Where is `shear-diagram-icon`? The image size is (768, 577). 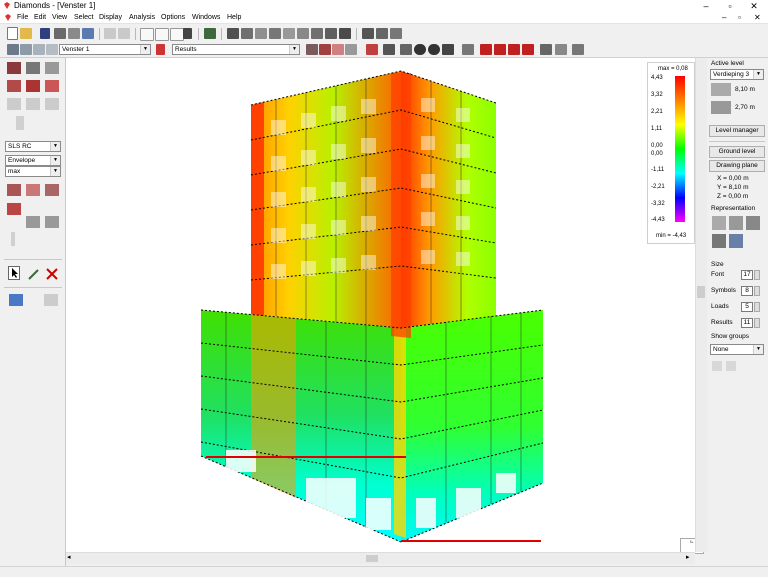
shear-diagram-icon is located at coordinates (52, 190).